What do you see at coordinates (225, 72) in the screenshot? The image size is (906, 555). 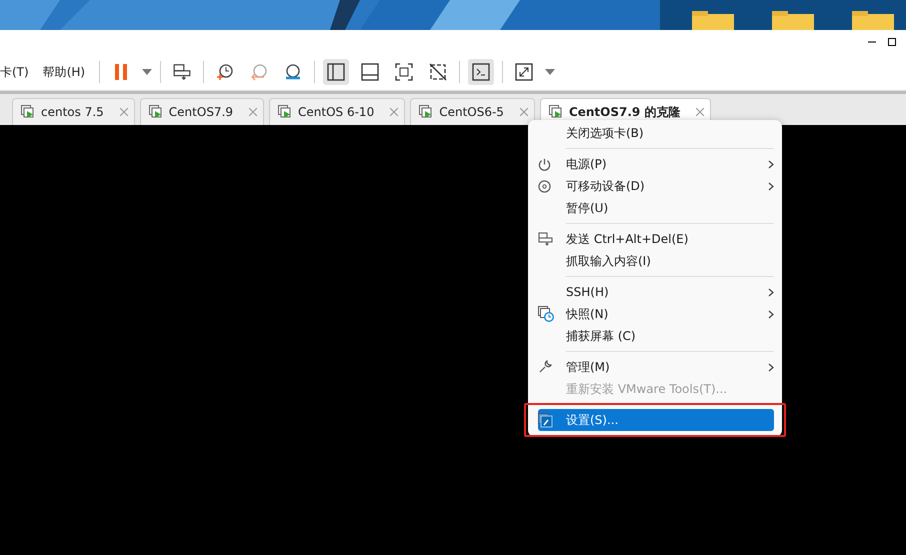 I see `clock-plus-icon` at bounding box center [225, 72].